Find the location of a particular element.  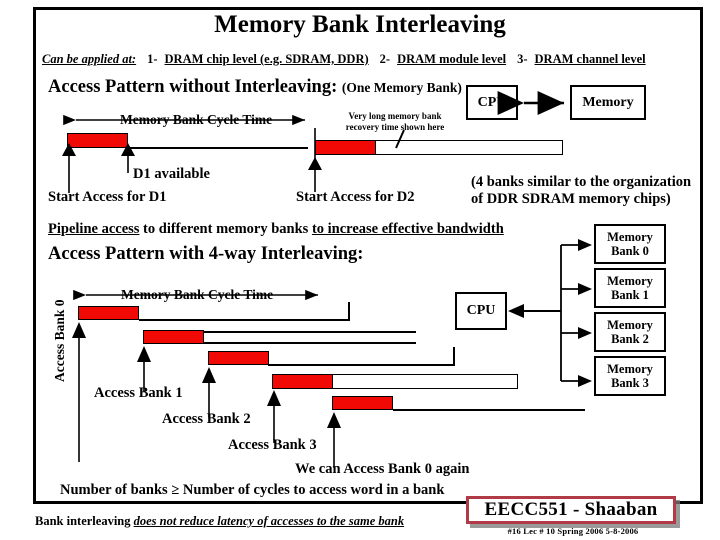

applied-at-item-2: DRAM module level is located at coordinates (452, 59).